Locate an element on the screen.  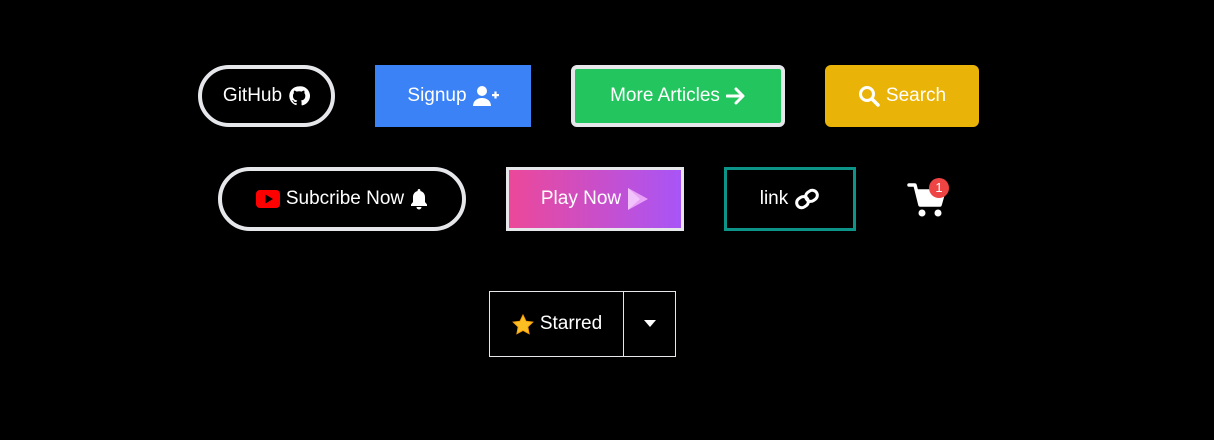
link-icon is located at coordinates (807, 199).